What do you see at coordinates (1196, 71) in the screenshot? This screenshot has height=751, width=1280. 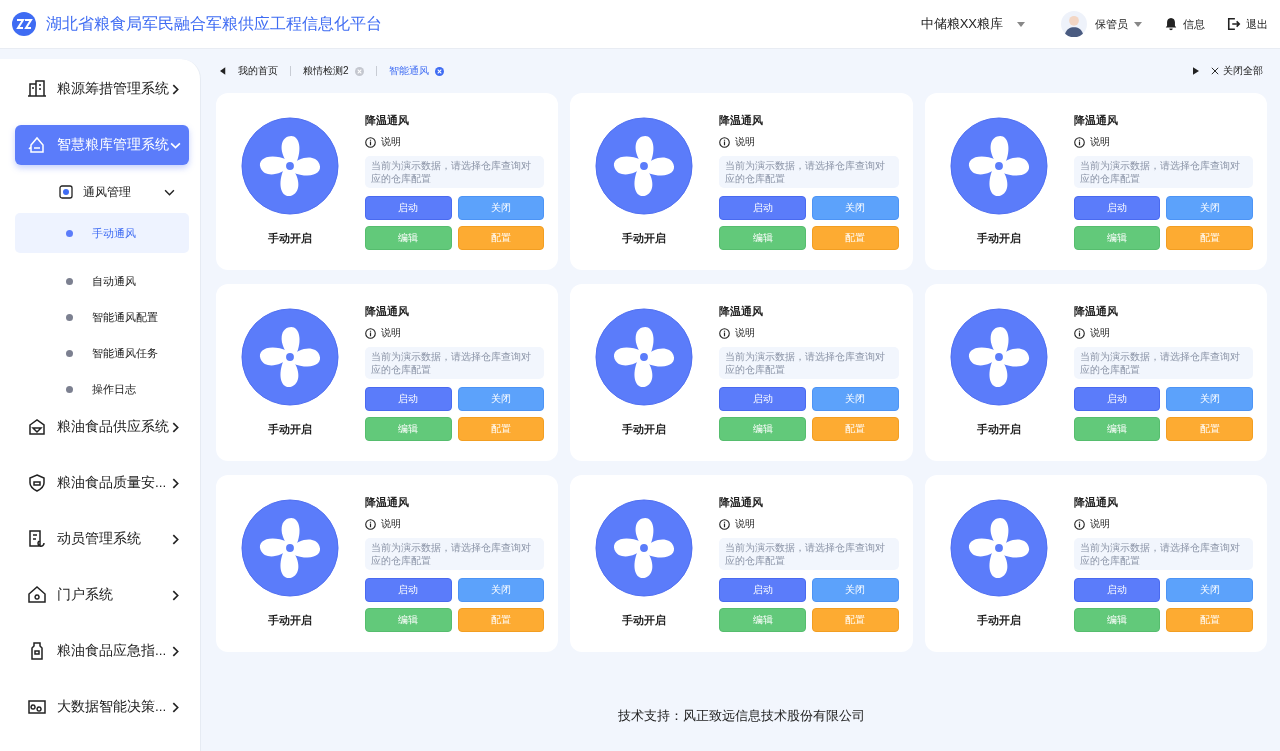 I see `scroll-right-icon` at bounding box center [1196, 71].